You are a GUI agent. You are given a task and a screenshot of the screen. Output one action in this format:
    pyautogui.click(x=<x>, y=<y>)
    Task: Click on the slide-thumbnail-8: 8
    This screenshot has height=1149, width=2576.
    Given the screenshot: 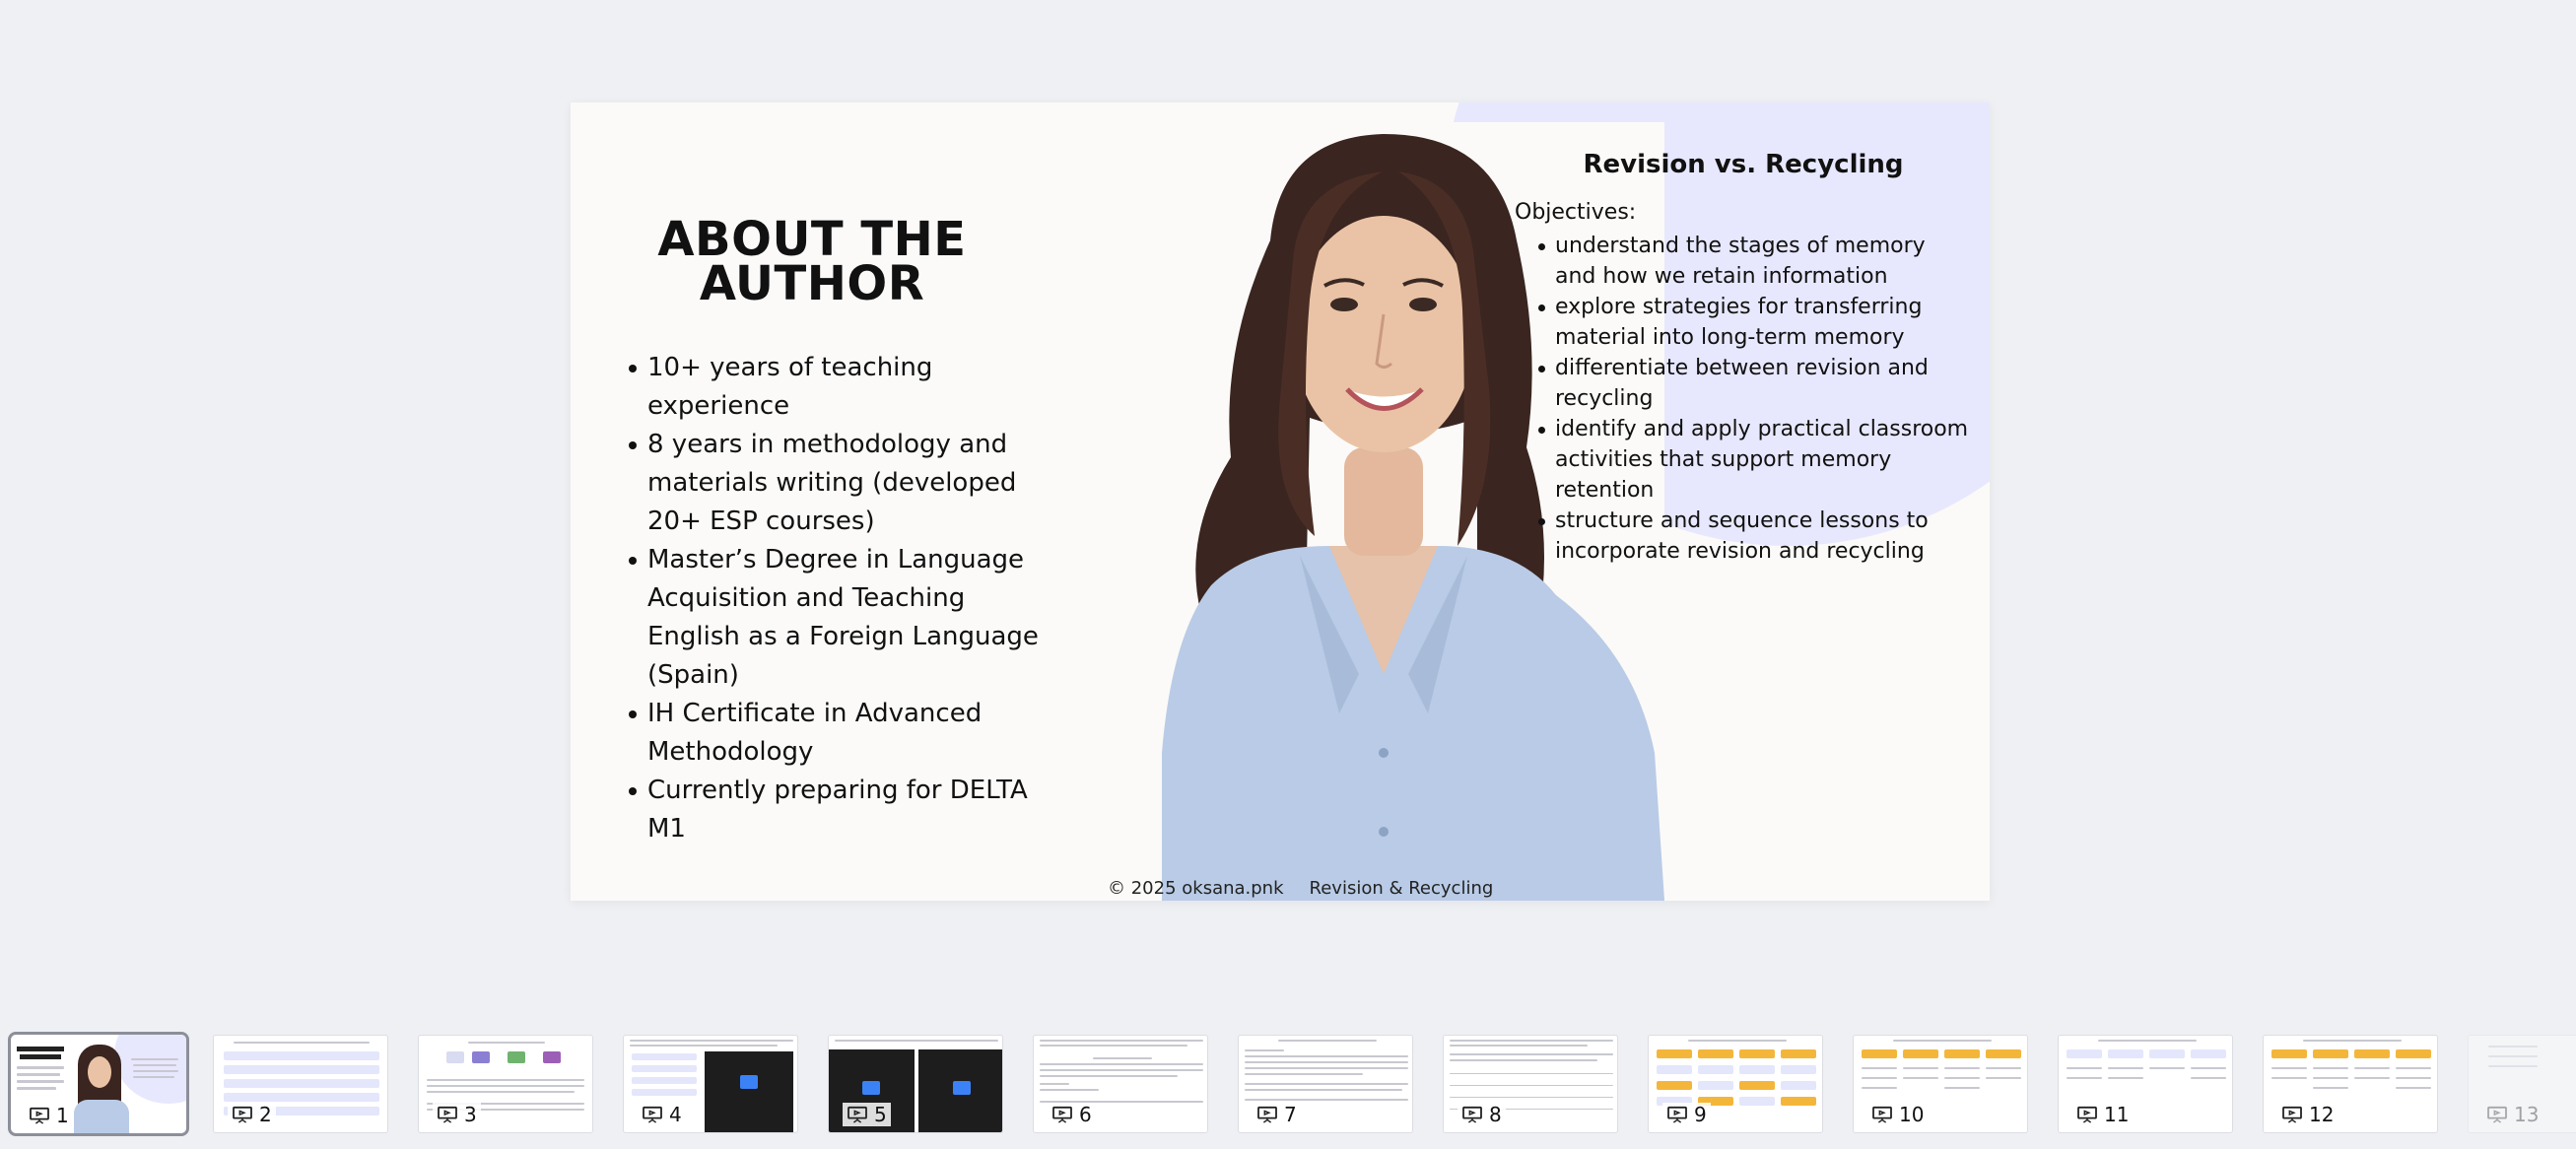 What is the action you would take?
    pyautogui.click(x=1530, y=1084)
    